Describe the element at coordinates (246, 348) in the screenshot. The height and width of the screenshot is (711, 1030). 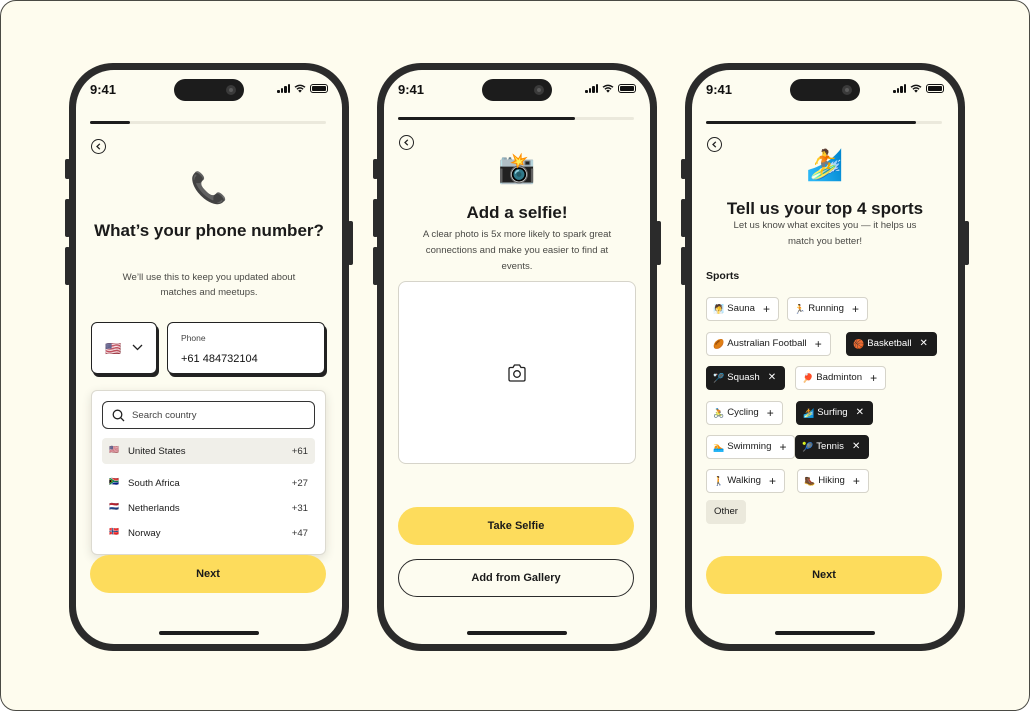
I see `phone-number-field: Phone +61 484732104` at that location.